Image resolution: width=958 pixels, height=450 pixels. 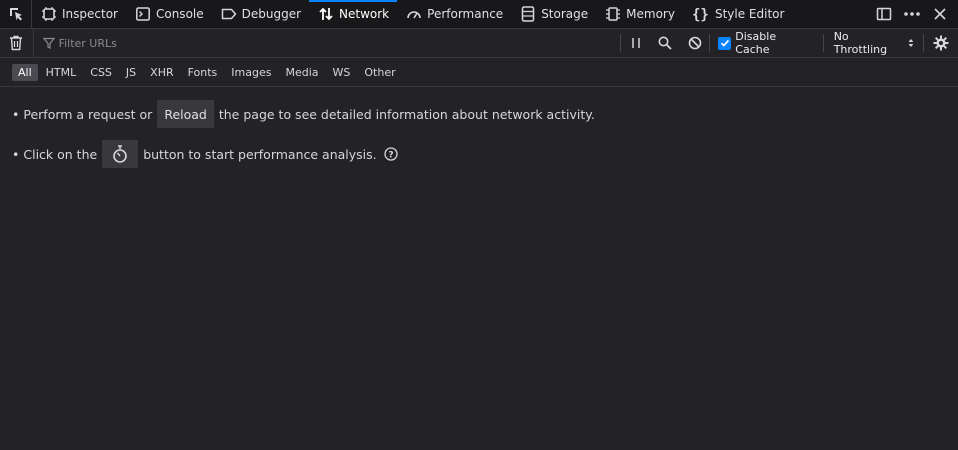 I want to click on block-icon, so click(x=694, y=43).